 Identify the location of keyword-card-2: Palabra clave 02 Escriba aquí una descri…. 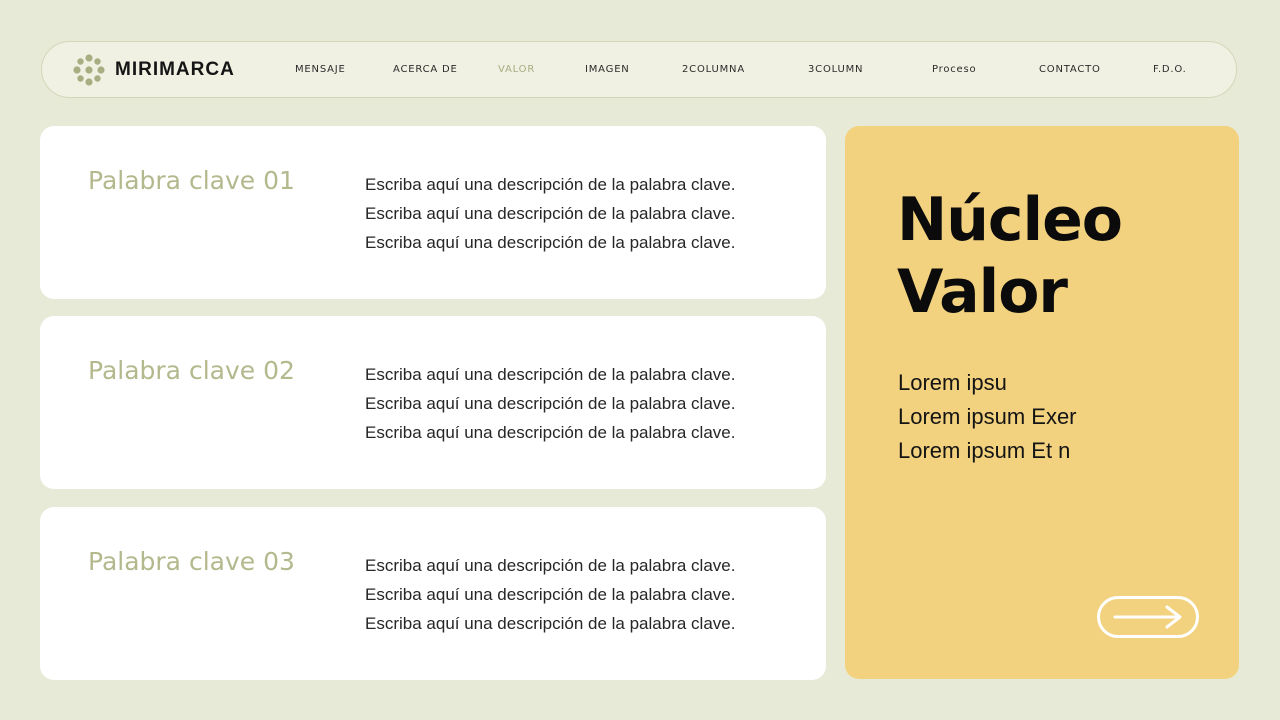
(433, 402).